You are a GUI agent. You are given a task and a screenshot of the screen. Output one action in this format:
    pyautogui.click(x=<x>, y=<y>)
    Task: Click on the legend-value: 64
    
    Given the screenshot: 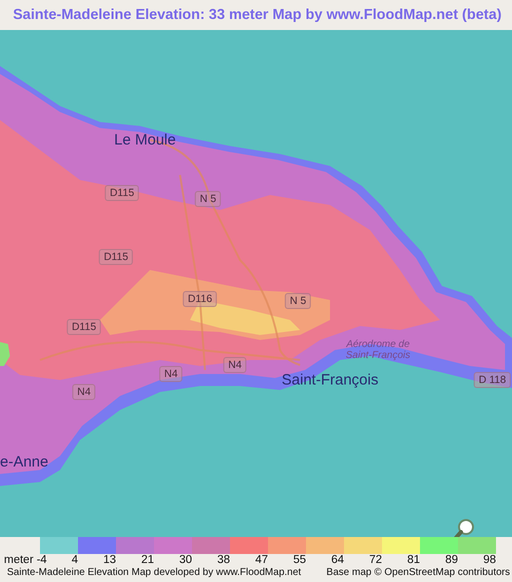 What is the action you would take?
    pyautogui.click(x=337, y=560)
    